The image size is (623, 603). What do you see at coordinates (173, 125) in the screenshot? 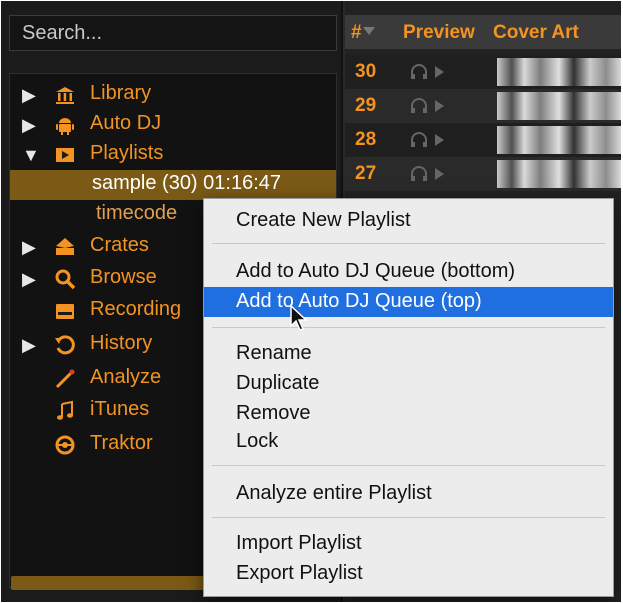
I see `sidebar-item-autodj: ▶ Auto DJ` at bounding box center [173, 125].